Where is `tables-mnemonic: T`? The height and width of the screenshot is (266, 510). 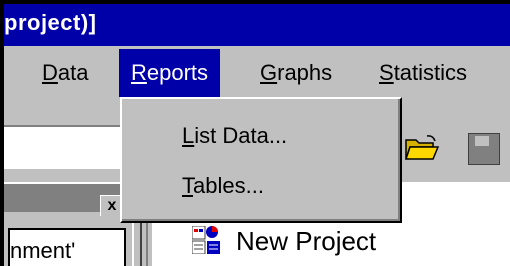
tables-mnemonic: T is located at coordinates (187, 185).